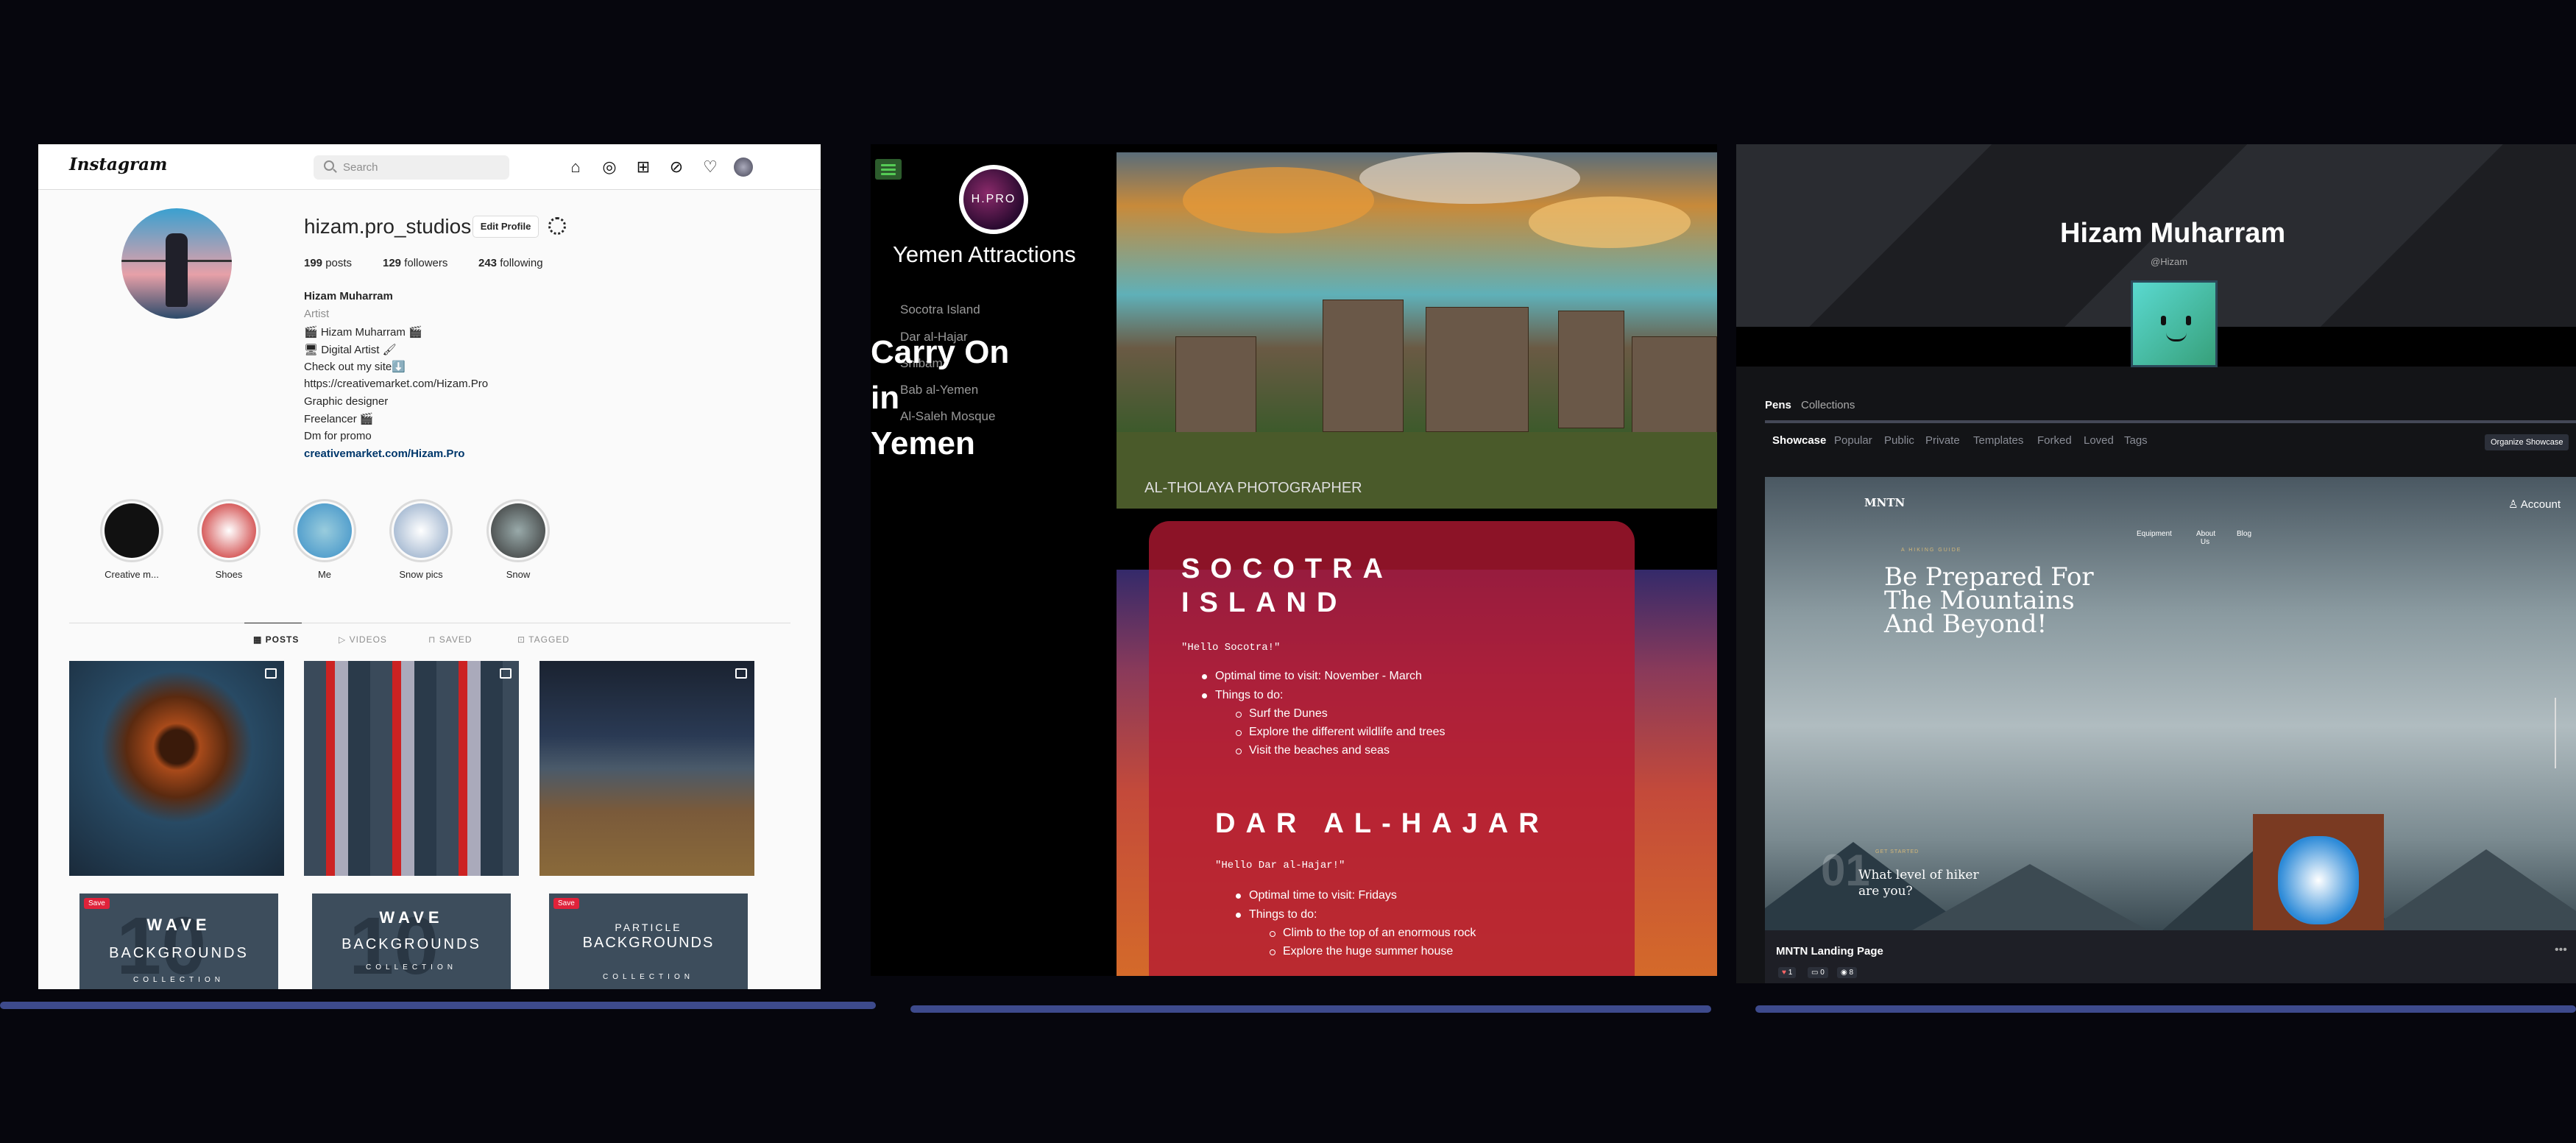 This screenshot has width=2576, height=1143. Describe the element at coordinates (339, 419) in the screenshot. I see `bio-line: Freelancer 🎬` at that location.